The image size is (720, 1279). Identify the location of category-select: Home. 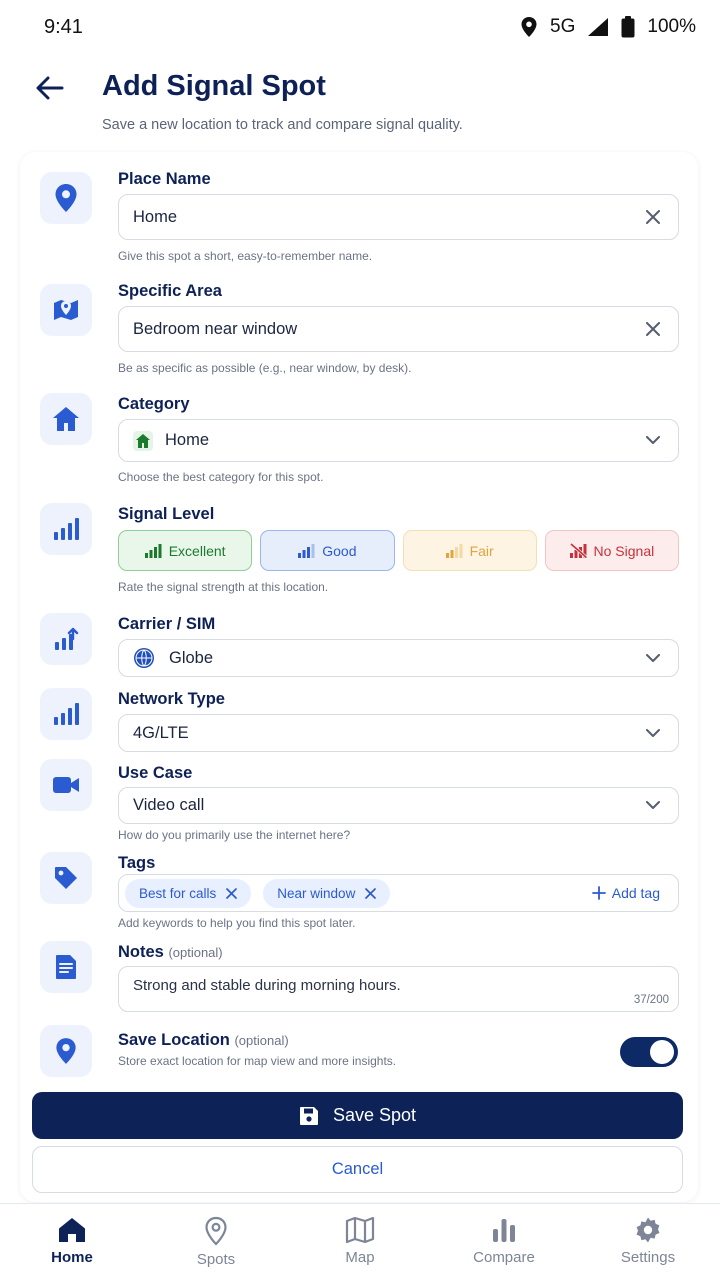
(398, 440).